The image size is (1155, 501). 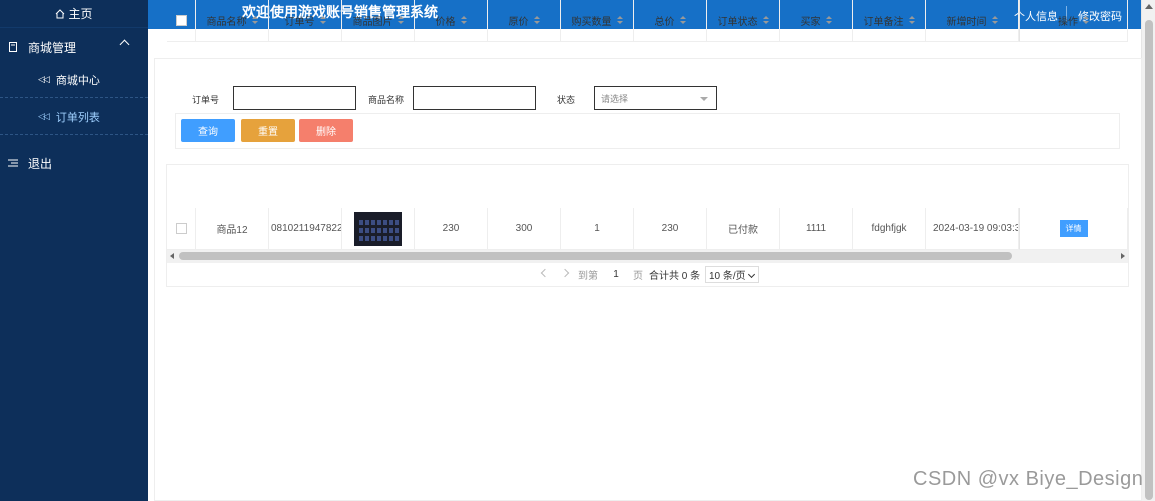 I want to click on cell-quantity: 1, so click(x=597, y=229).